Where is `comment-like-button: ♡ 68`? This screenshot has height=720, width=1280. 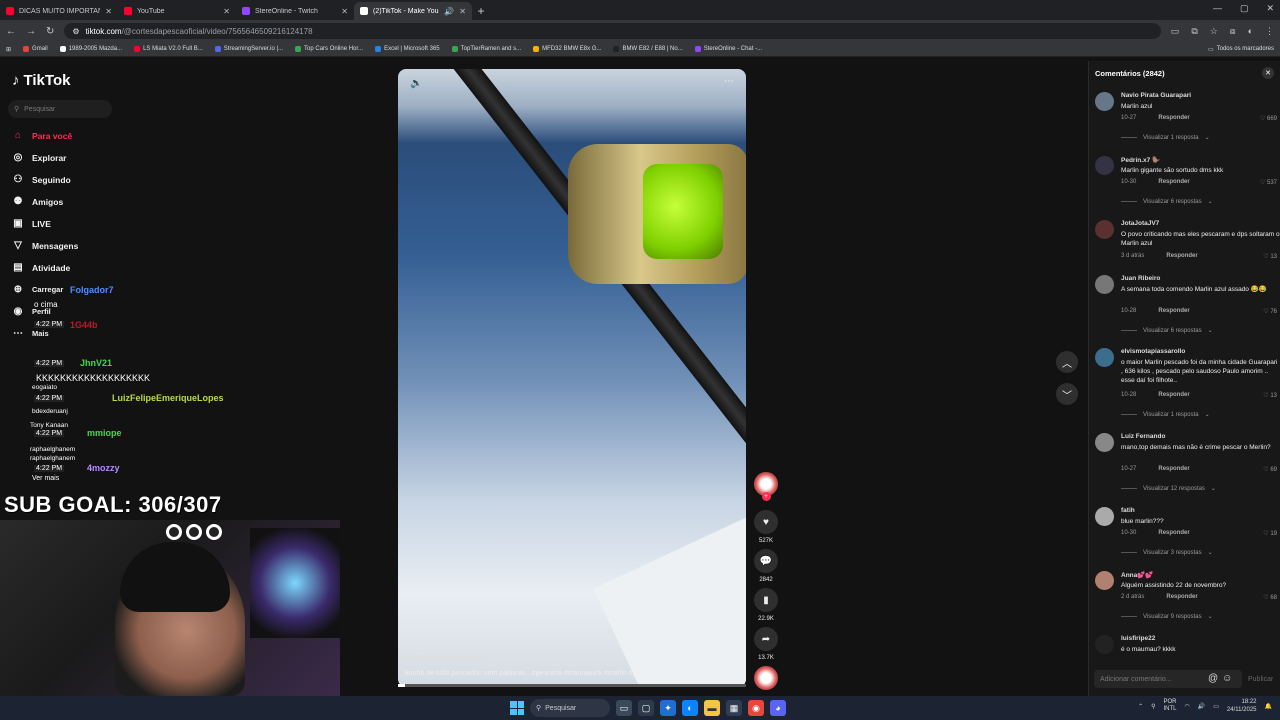
comment-like-button: ♡ 68 is located at coordinates (1270, 597).